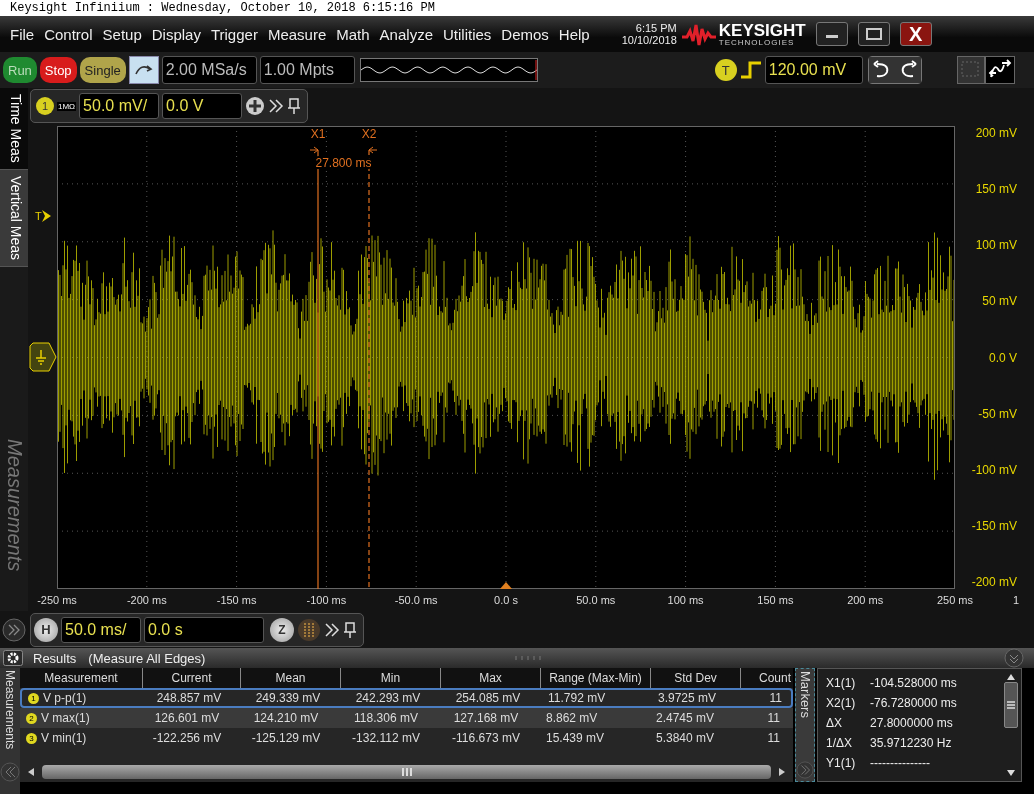 The width and height of the screenshot is (1034, 794). What do you see at coordinates (31, 718) in the screenshot?
I see `measurement-index-badge: 2` at bounding box center [31, 718].